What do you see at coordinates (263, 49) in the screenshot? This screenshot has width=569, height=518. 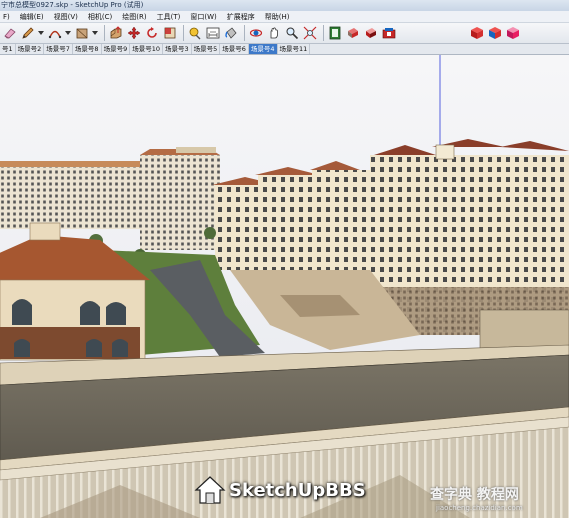 I see `tab-scene-4: 场景号4` at bounding box center [263, 49].